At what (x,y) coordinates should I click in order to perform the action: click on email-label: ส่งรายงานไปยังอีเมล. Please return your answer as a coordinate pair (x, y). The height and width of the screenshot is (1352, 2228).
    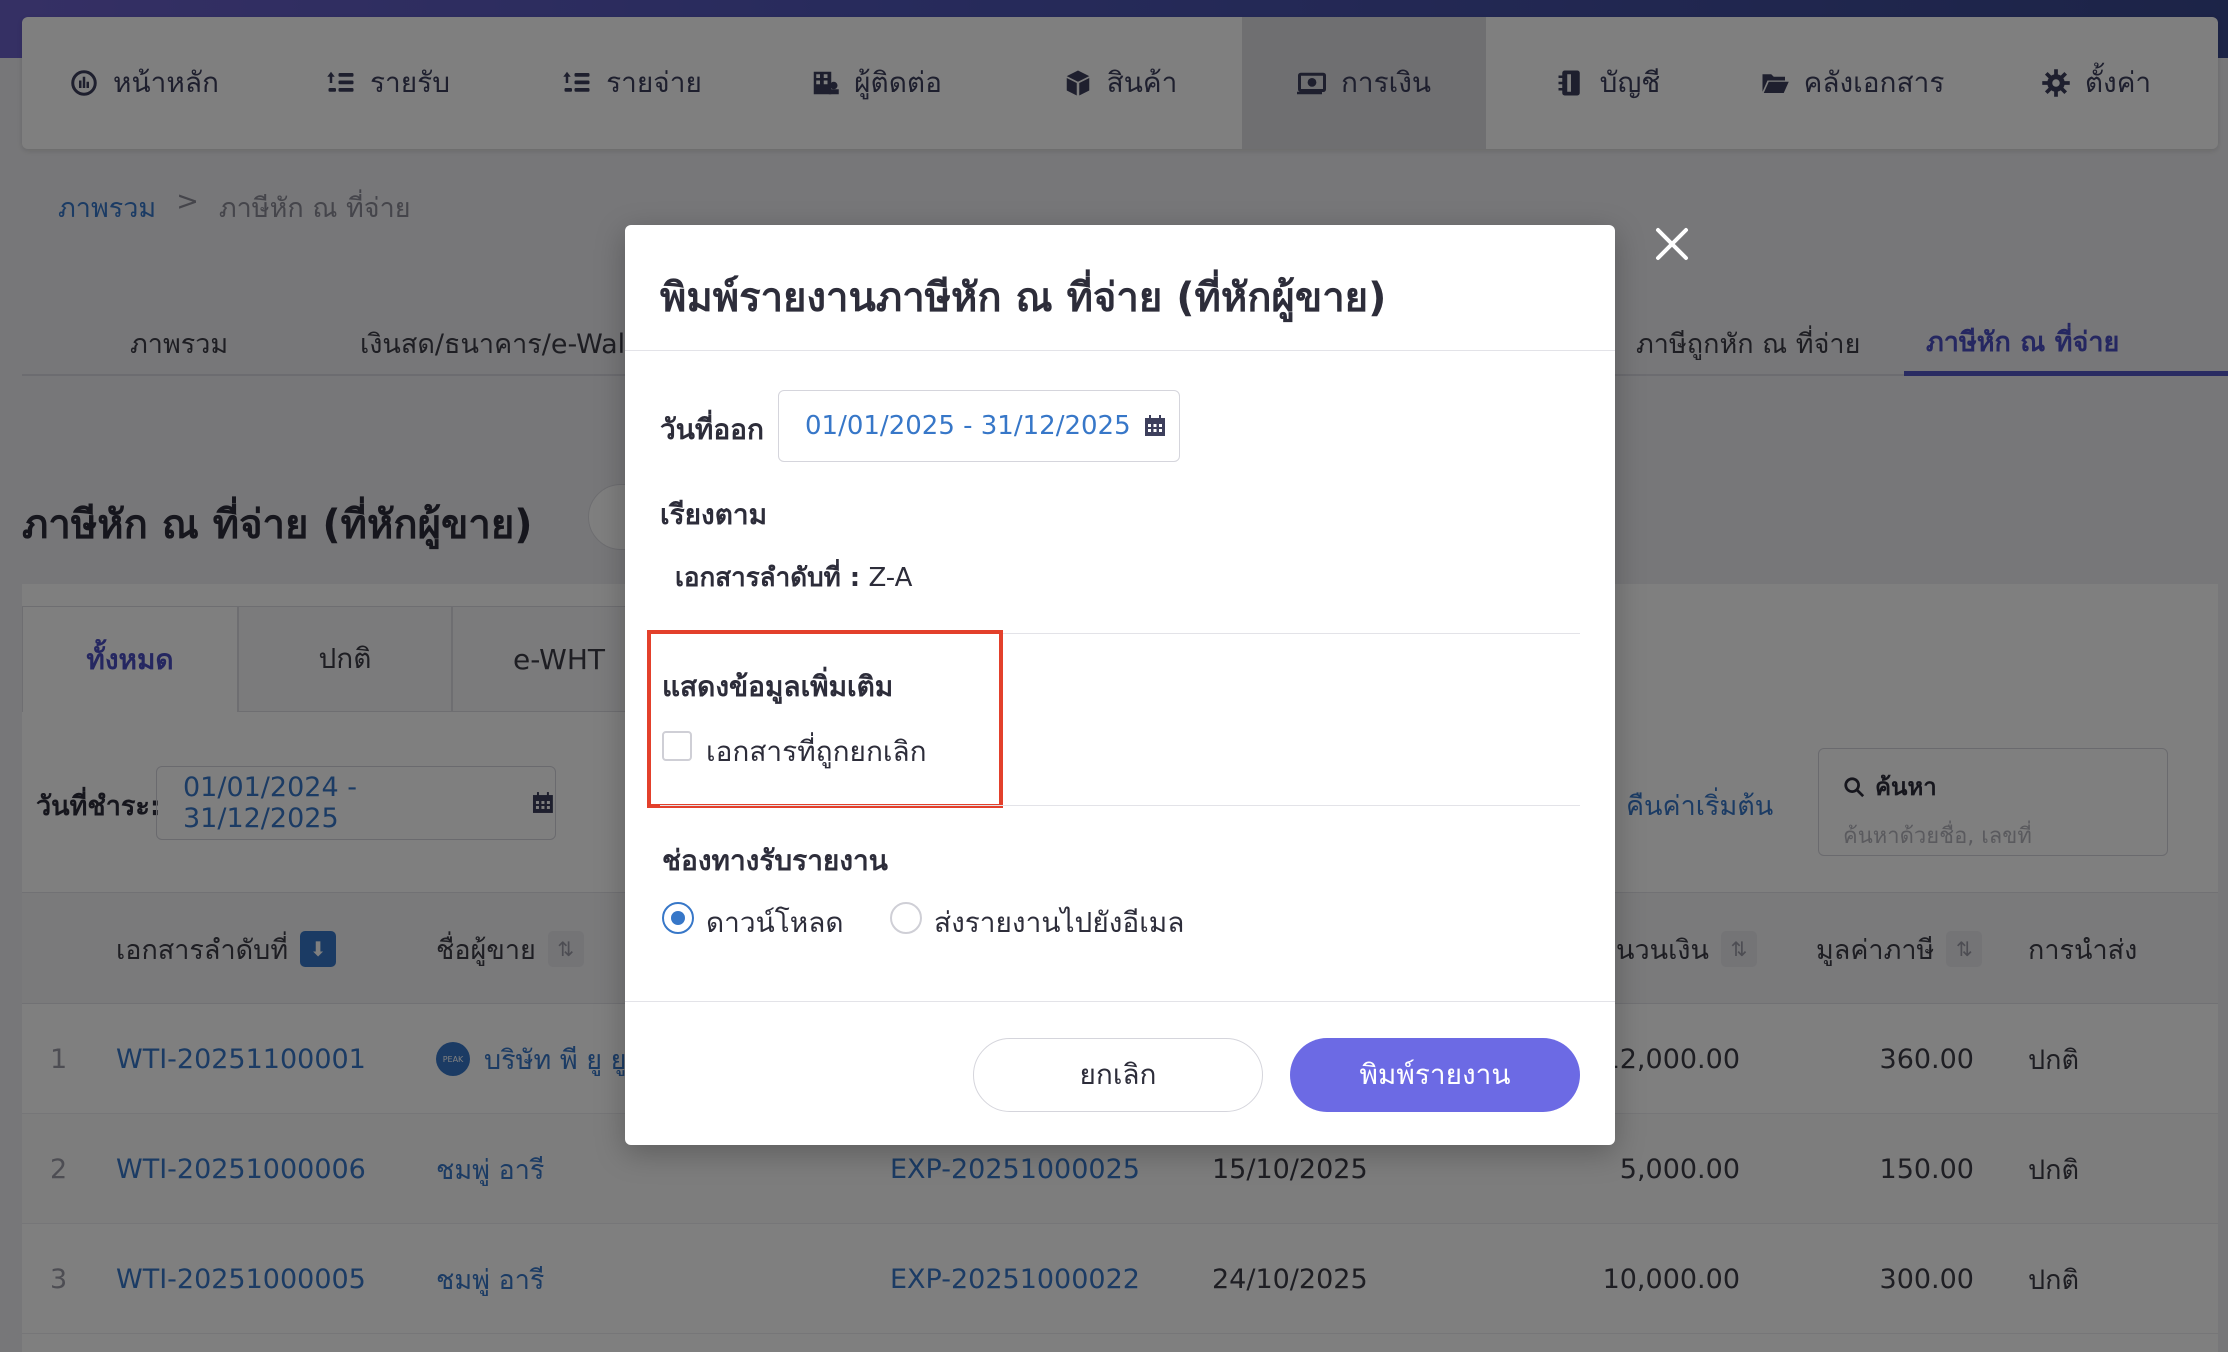
    Looking at the image, I should click on (1059, 923).